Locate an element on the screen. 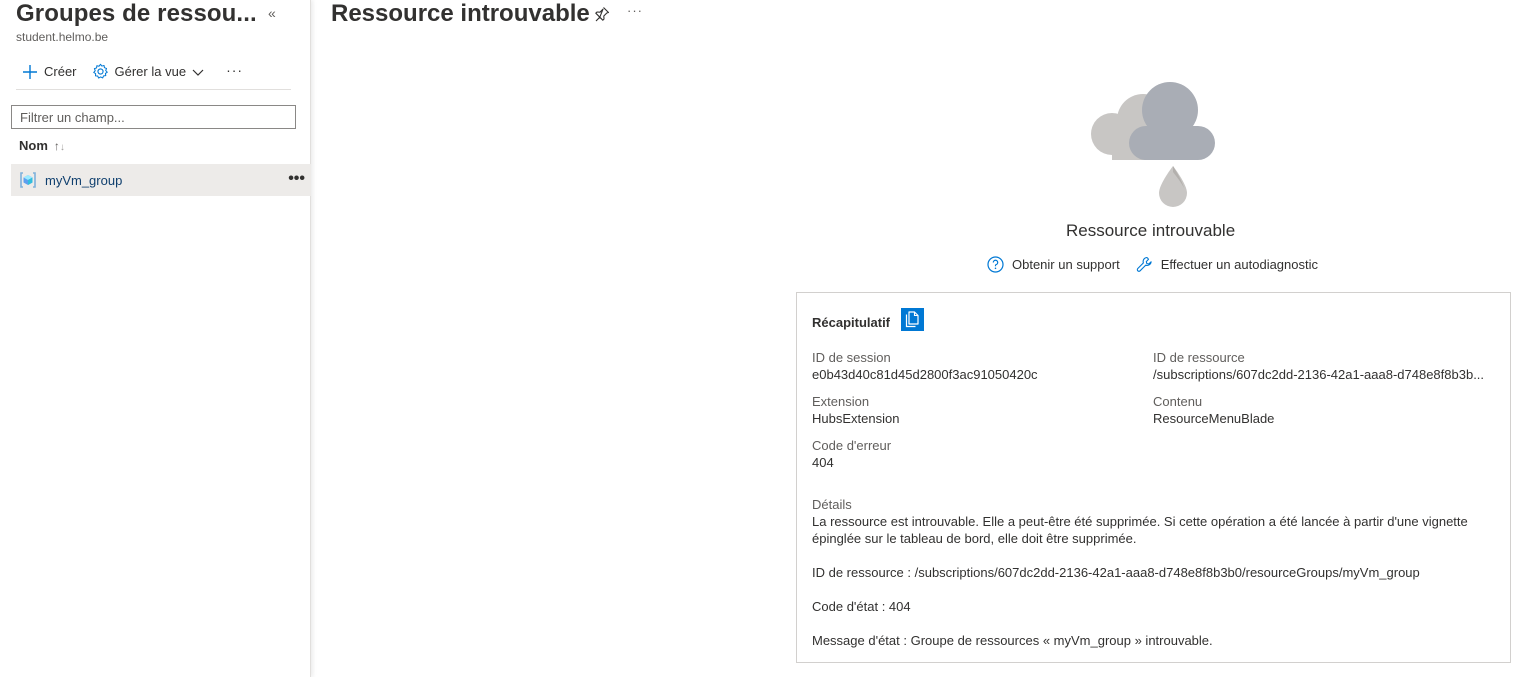 The image size is (1525, 677). extension-value: HubsExtension is located at coordinates (856, 418).